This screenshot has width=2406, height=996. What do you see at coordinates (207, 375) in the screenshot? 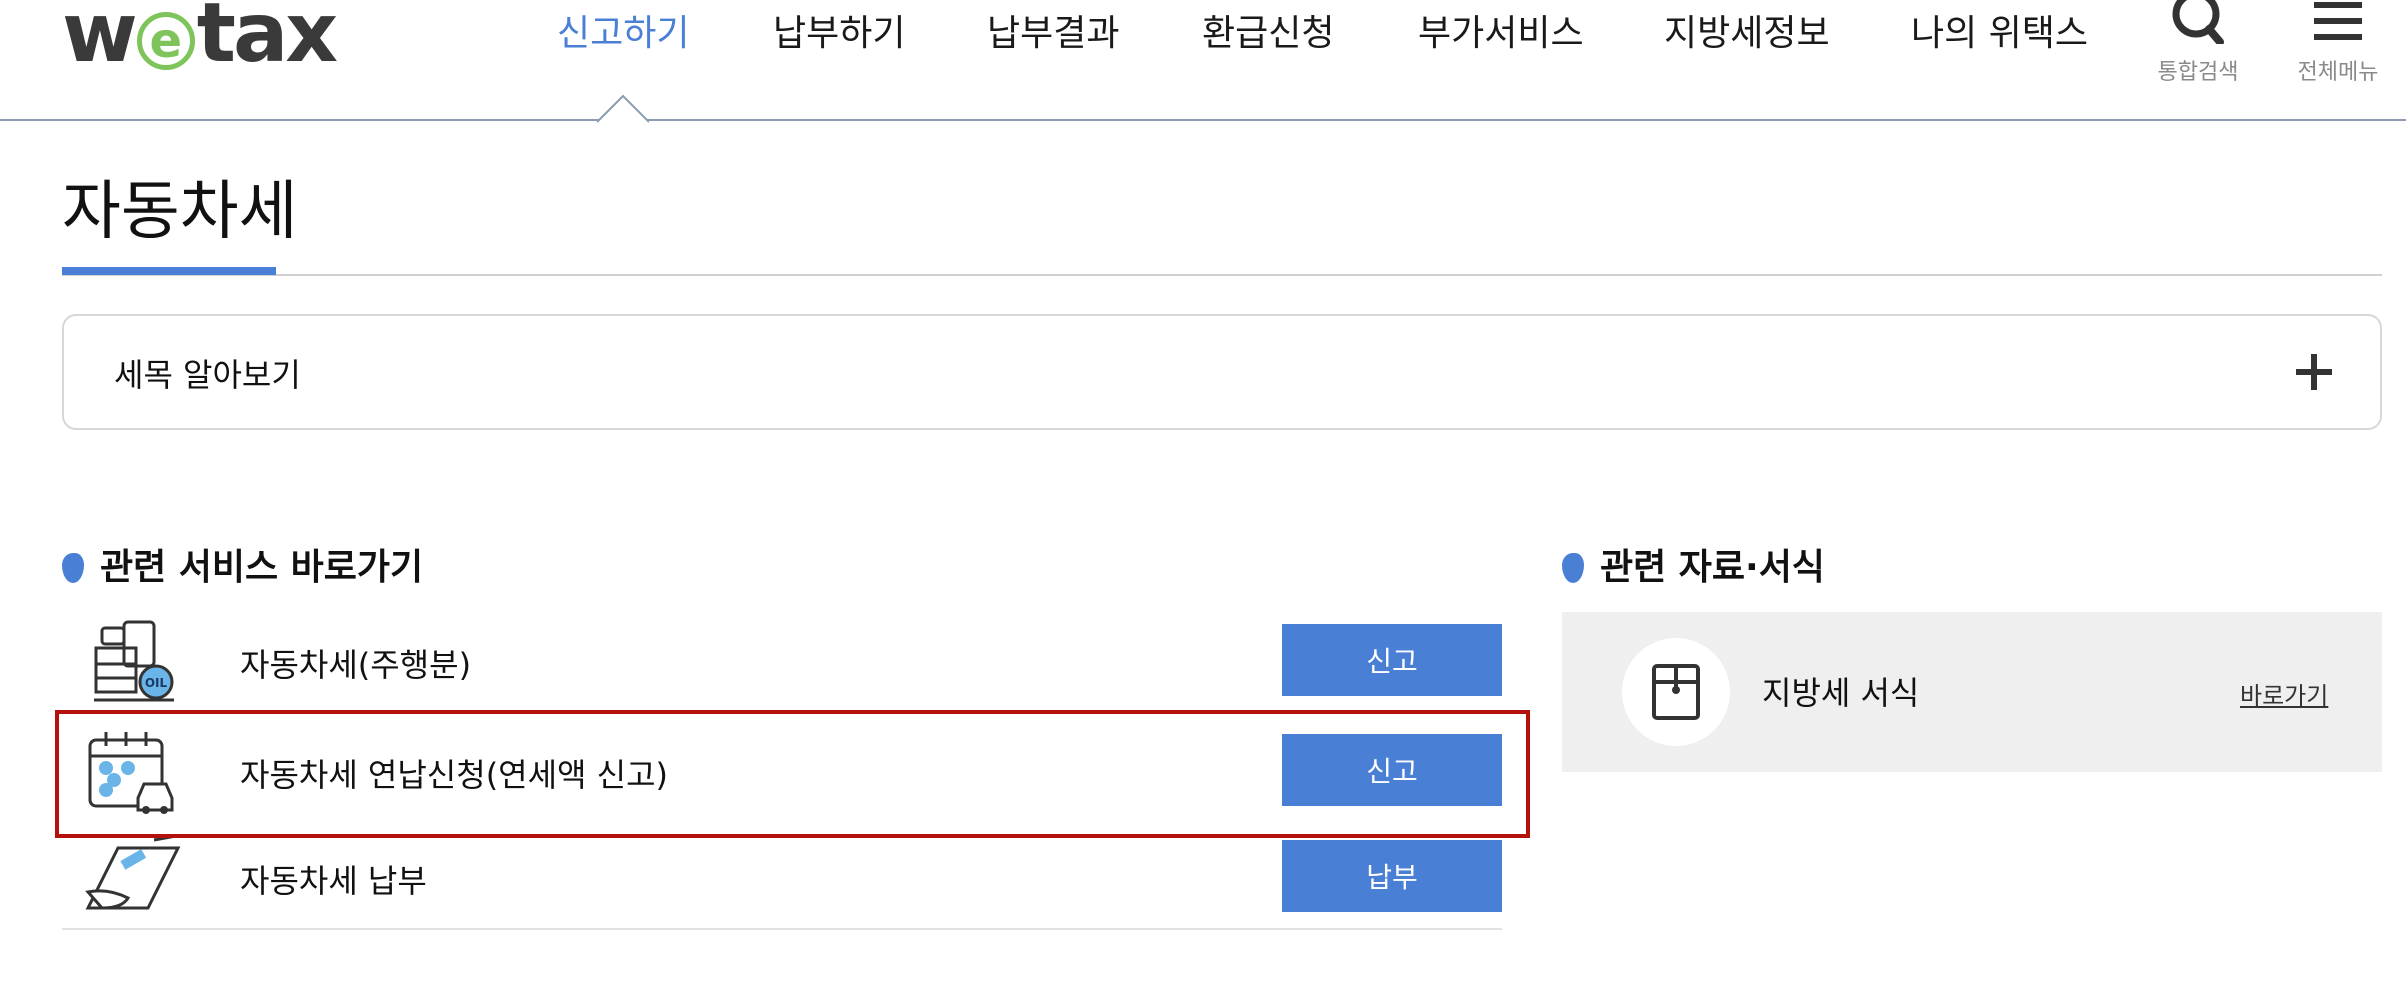
I see `accordion-label: 세목 알아보기` at bounding box center [207, 375].